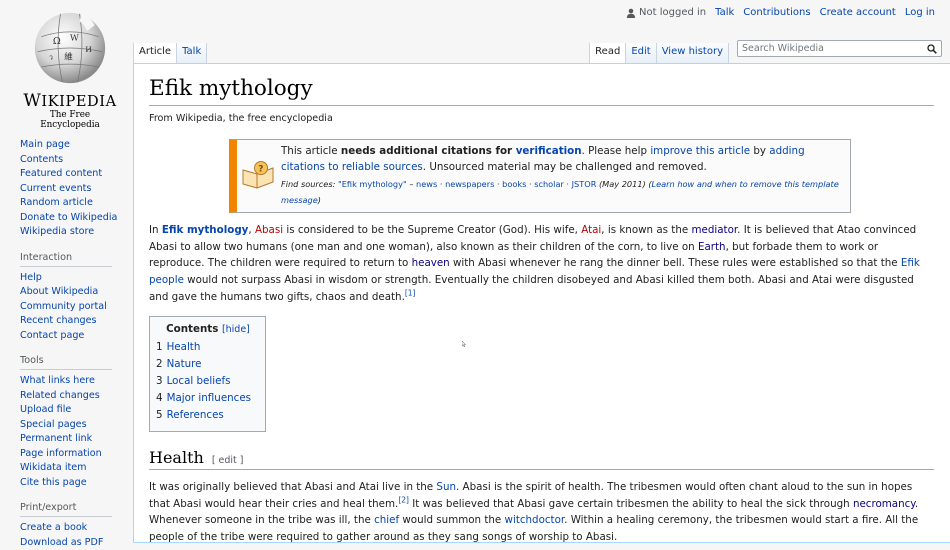 The image size is (950, 550). I want to click on sidebar-item-related-changes: Related changes, so click(60, 395).